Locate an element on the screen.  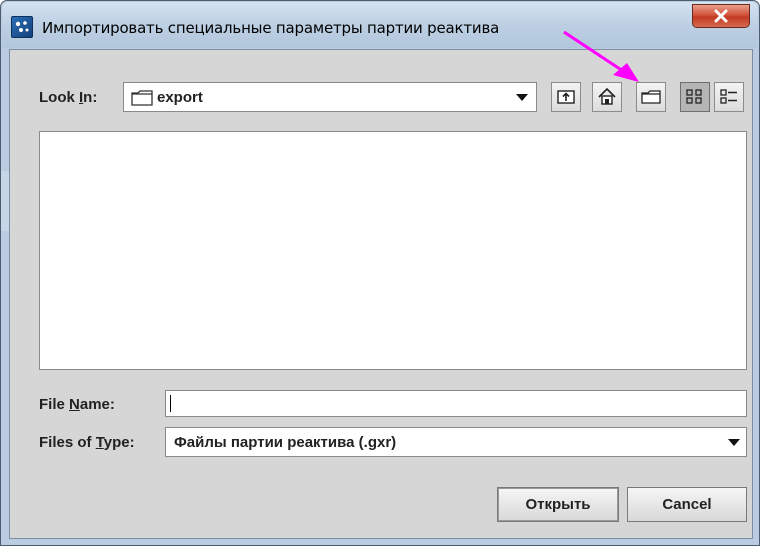
home-button is located at coordinates (607, 97).